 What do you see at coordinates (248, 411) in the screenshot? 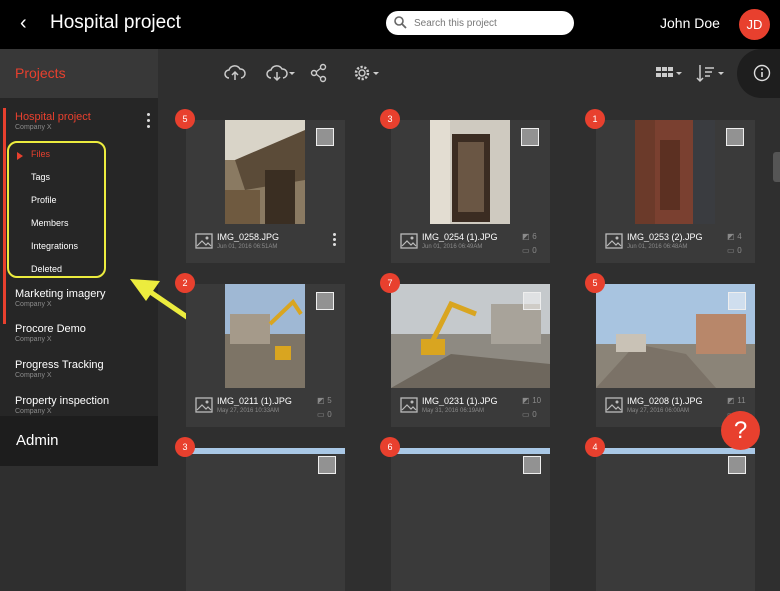
I see `file-date: May 27, 2016 10:33AM` at bounding box center [248, 411].